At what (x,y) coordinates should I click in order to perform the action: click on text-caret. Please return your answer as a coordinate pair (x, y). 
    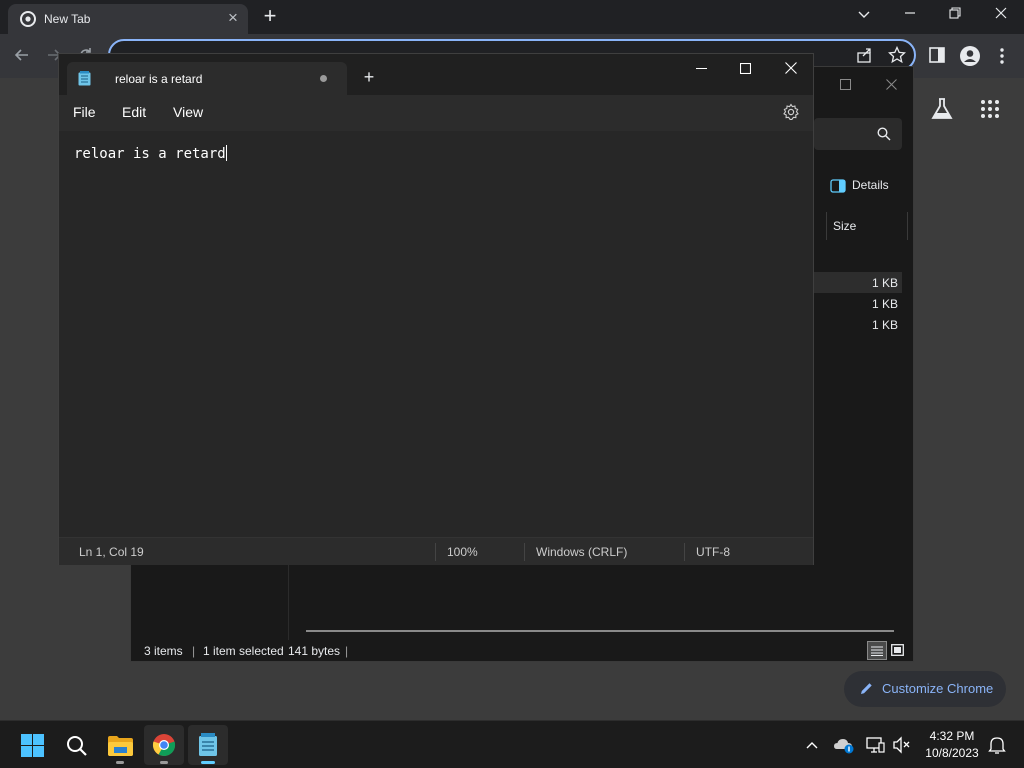
    Looking at the image, I should click on (226, 153).